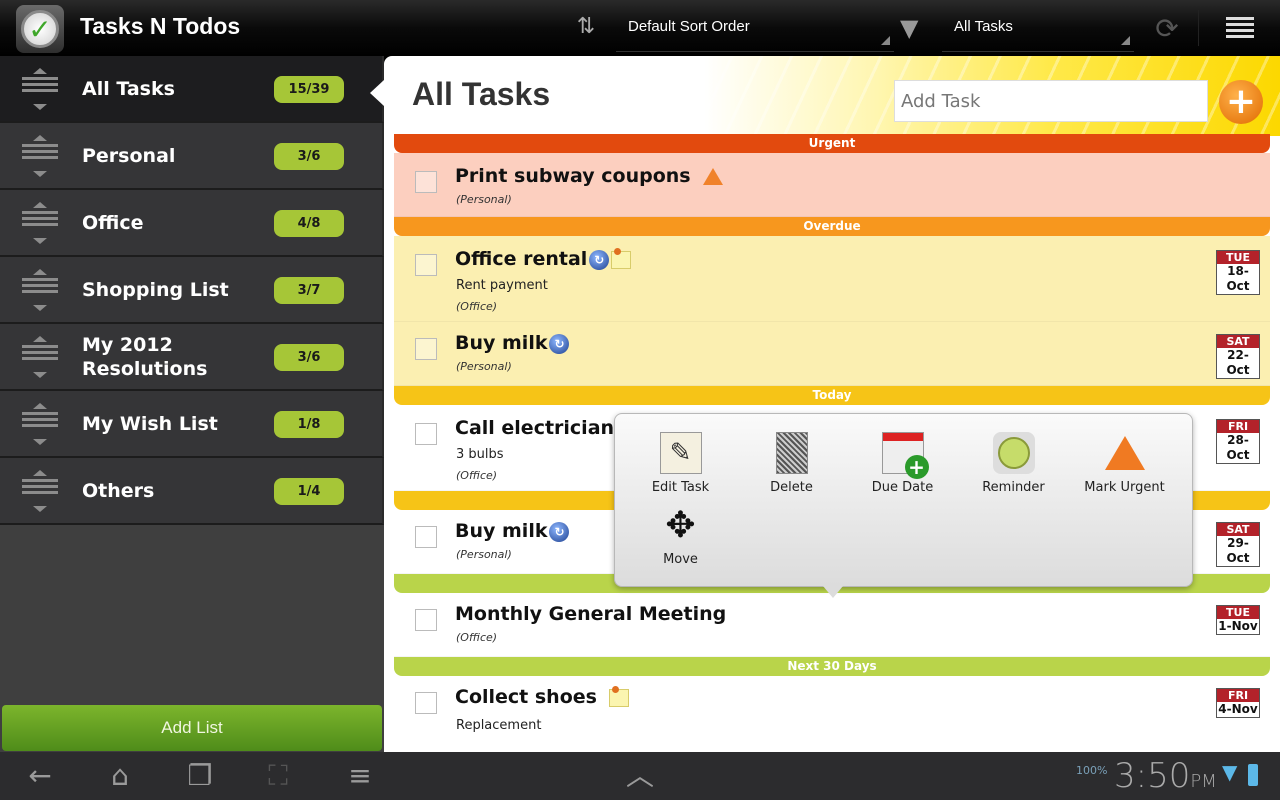 This screenshot has width=1280, height=800. What do you see at coordinates (573, 176) in the screenshot?
I see `task-title-text: Print subway coupons` at bounding box center [573, 176].